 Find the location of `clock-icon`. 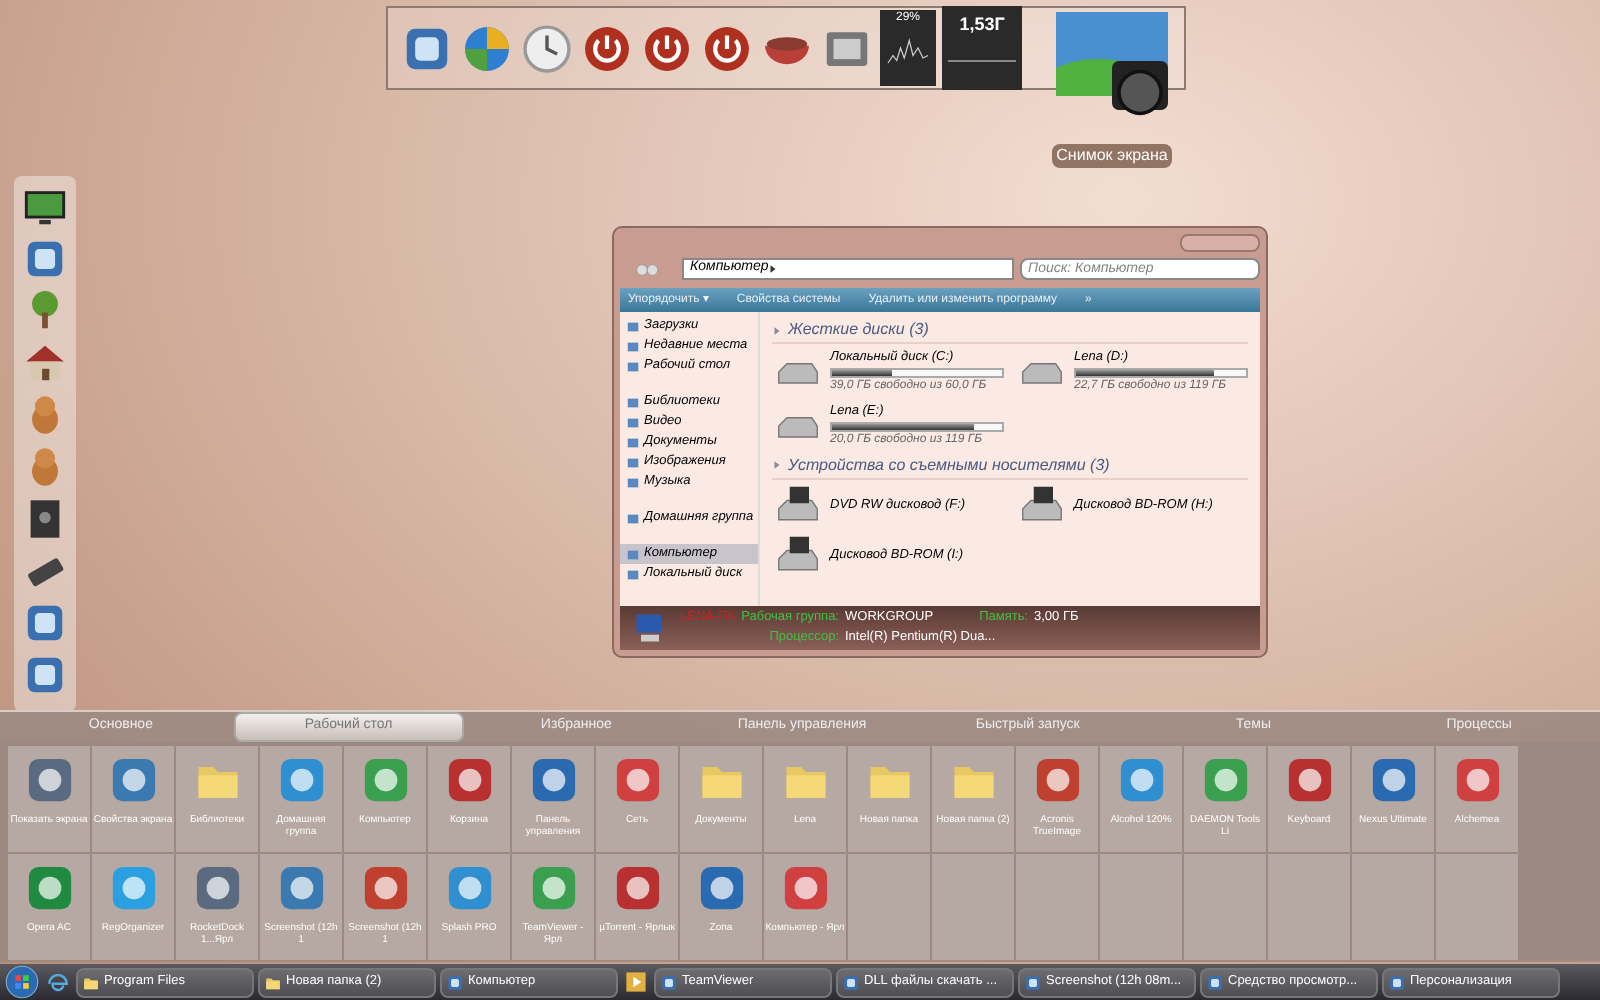

clock-icon is located at coordinates (547, 48).